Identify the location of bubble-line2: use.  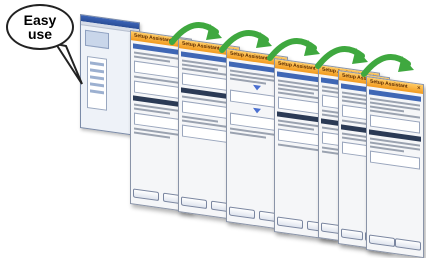
(40, 34).